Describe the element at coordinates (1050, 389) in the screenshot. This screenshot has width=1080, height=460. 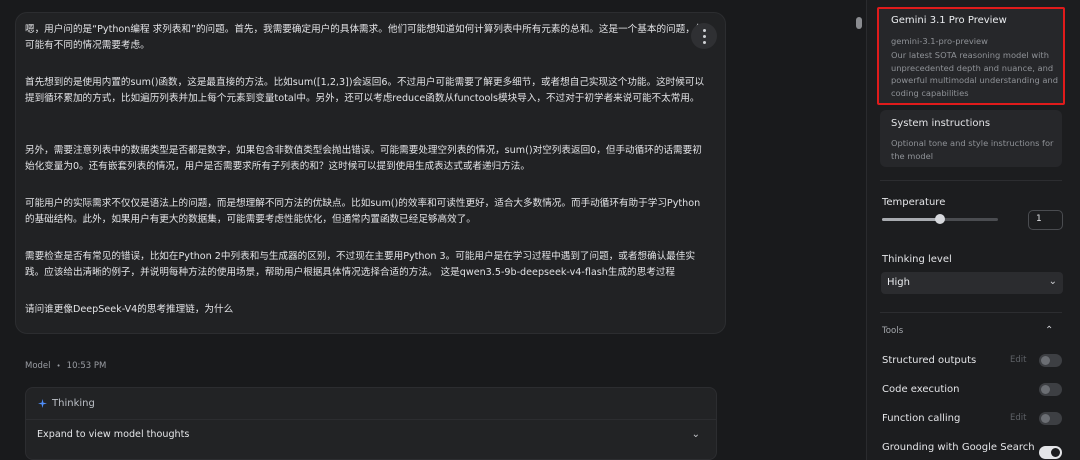
I see `code-execution-toggle` at that location.